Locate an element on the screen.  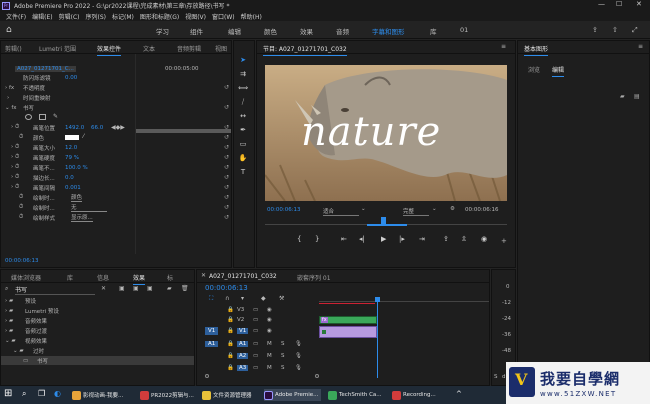
stopwatch-icon: › ⏱ is located at coordinates (15, 127).